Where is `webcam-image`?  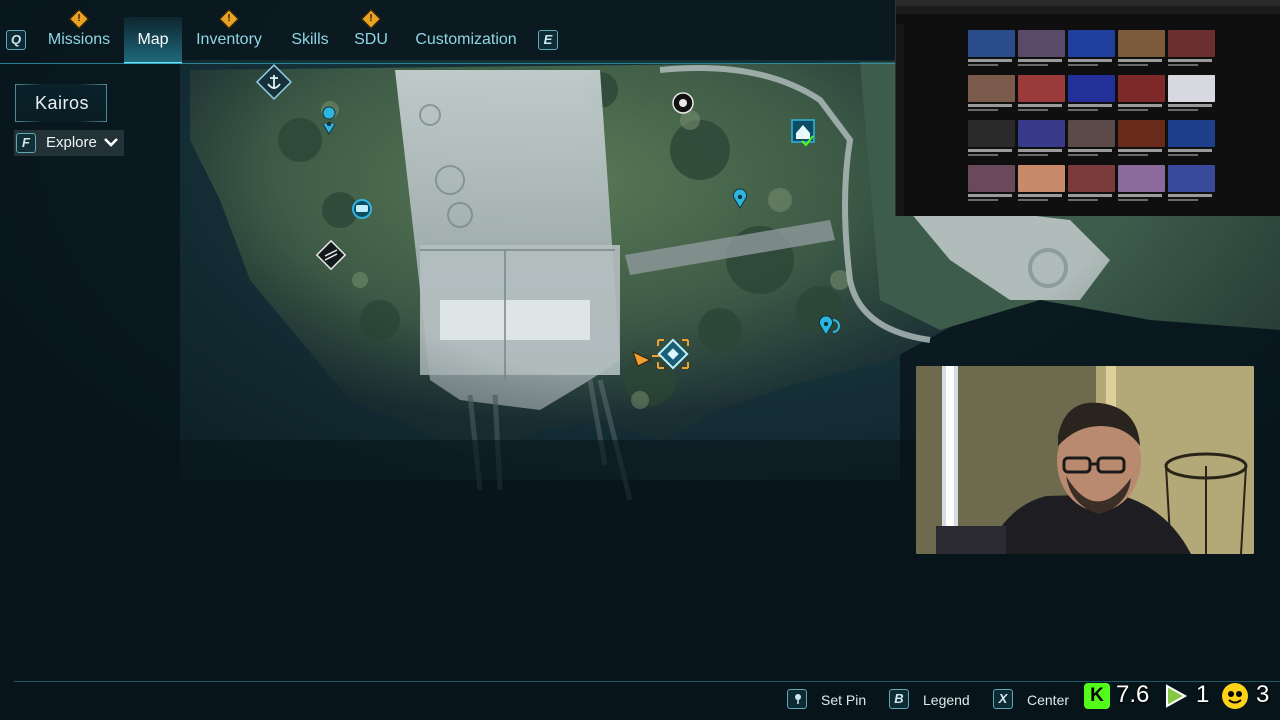 webcam-image is located at coordinates (1085, 460).